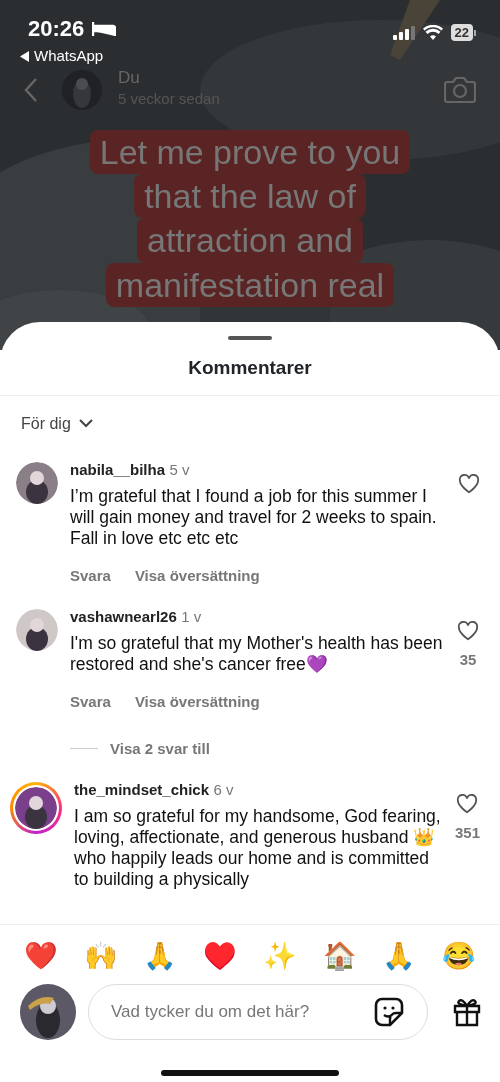  I want to click on like-count: 351, so click(467, 833).